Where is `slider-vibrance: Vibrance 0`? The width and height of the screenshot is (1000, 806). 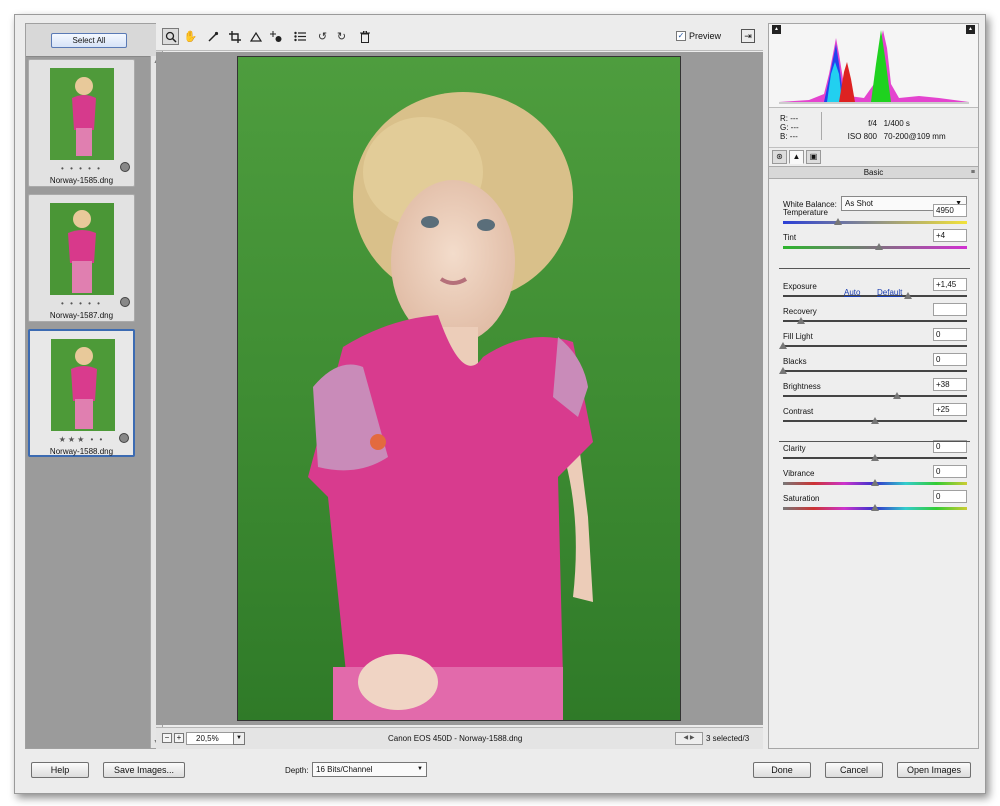 slider-vibrance: Vibrance 0 is located at coordinates (875, 478).